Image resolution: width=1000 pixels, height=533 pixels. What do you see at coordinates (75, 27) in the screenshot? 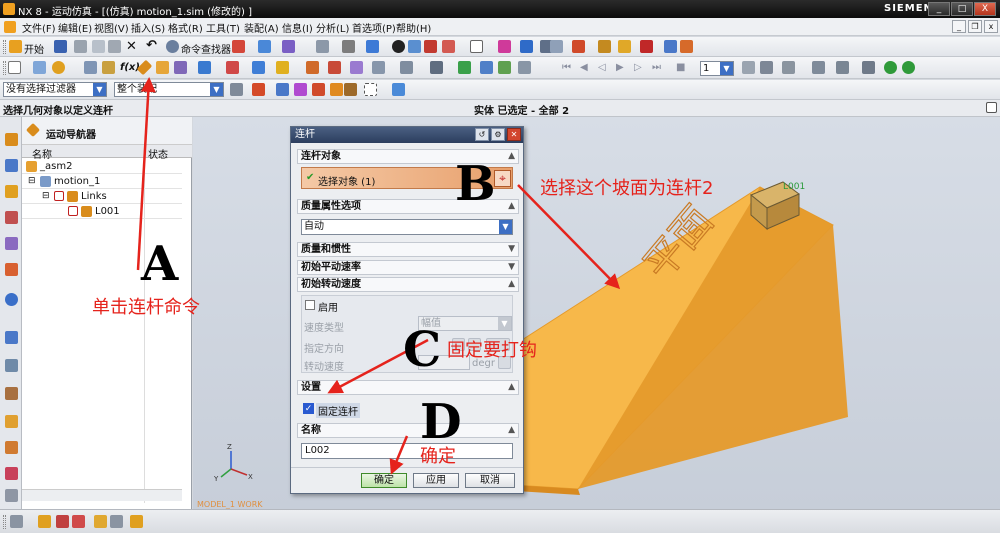
I see `menu-edit: 编辑(E)` at bounding box center [75, 27].